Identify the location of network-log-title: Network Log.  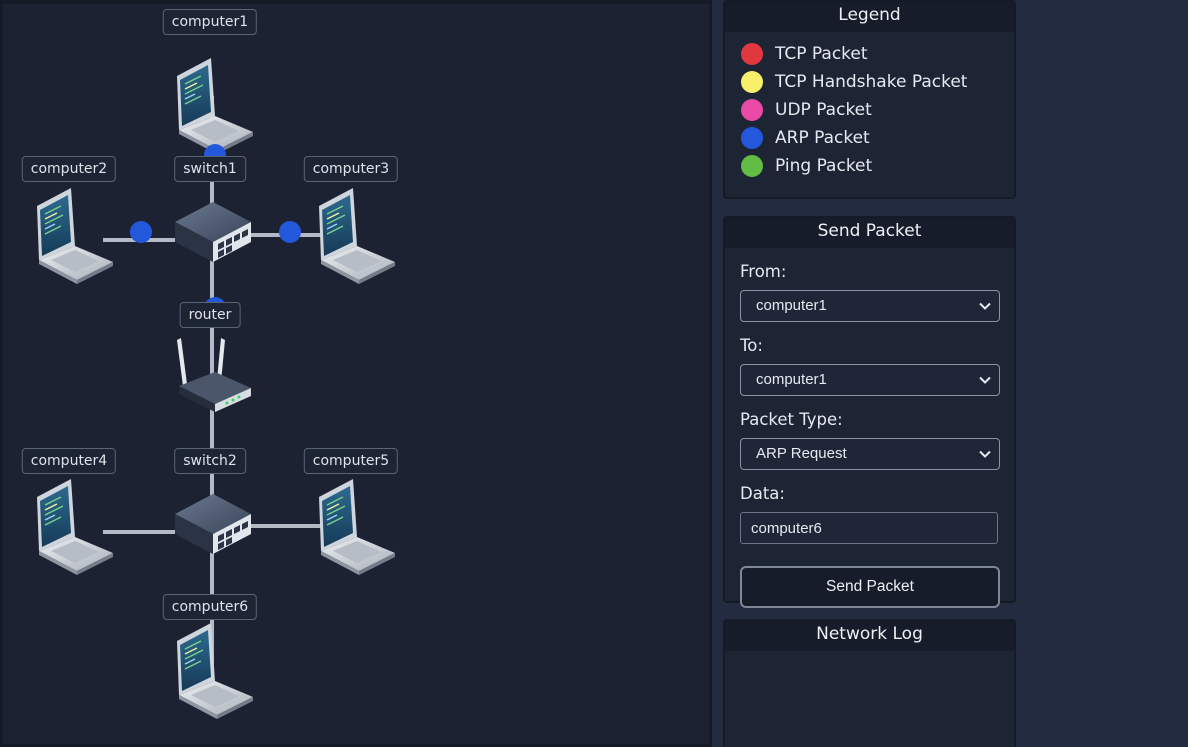
(869, 636).